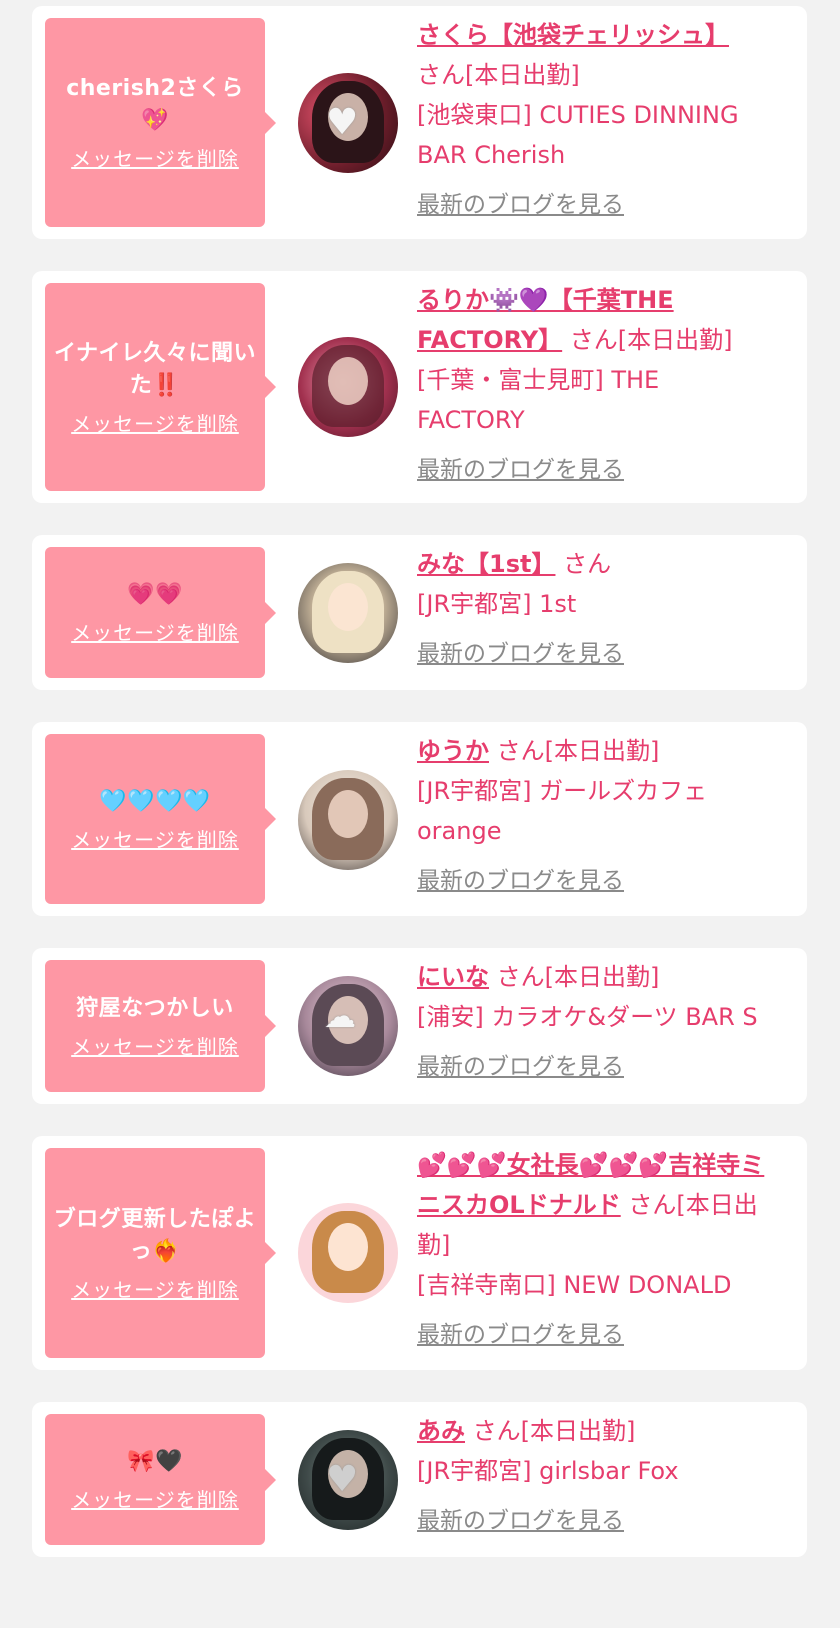 This screenshot has width=840, height=1628. I want to click on profile-name-link: あみ, so click(441, 1431).